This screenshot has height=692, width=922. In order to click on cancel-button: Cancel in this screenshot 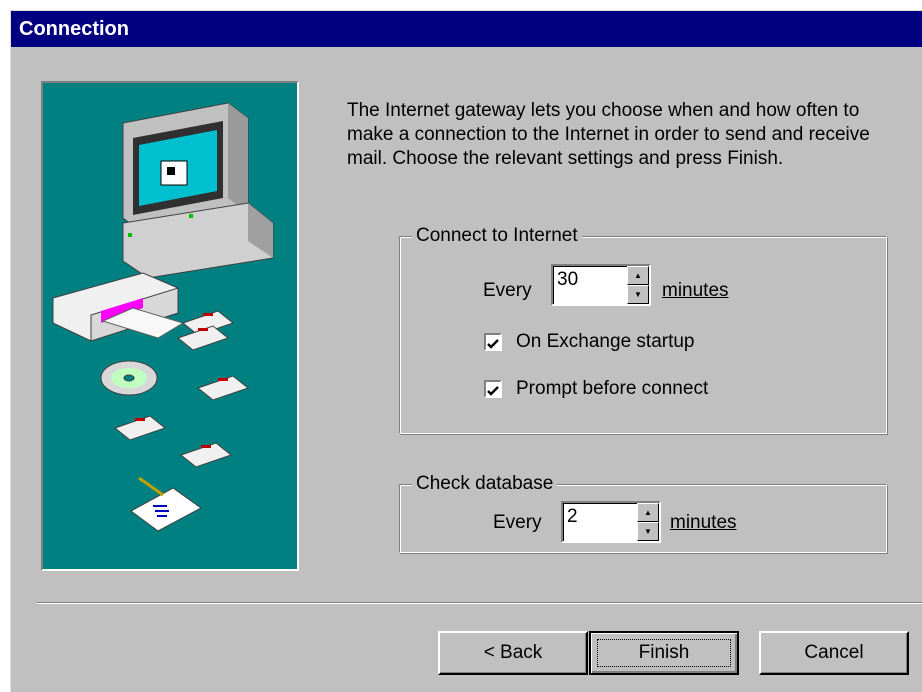, I will do `click(834, 653)`.